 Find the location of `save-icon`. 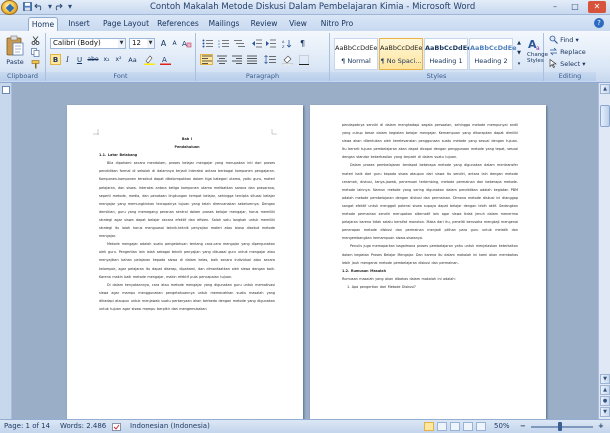

save-icon is located at coordinates (27, 7).